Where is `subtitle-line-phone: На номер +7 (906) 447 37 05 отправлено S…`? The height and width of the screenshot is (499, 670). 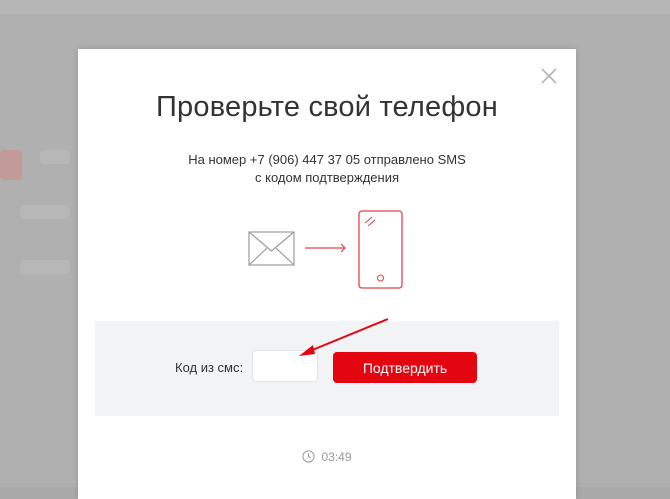
subtitle-line-phone: На номер +7 (906) 447 37 05 отправлено S… is located at coordinates (327, 159).